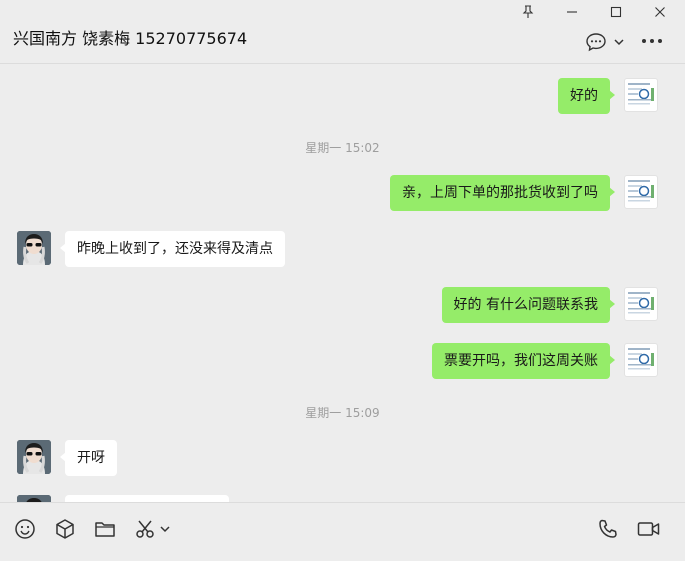 This screenshot has width=685, height=561. I want to click on chat-dropdown-button, so click(619, 42).